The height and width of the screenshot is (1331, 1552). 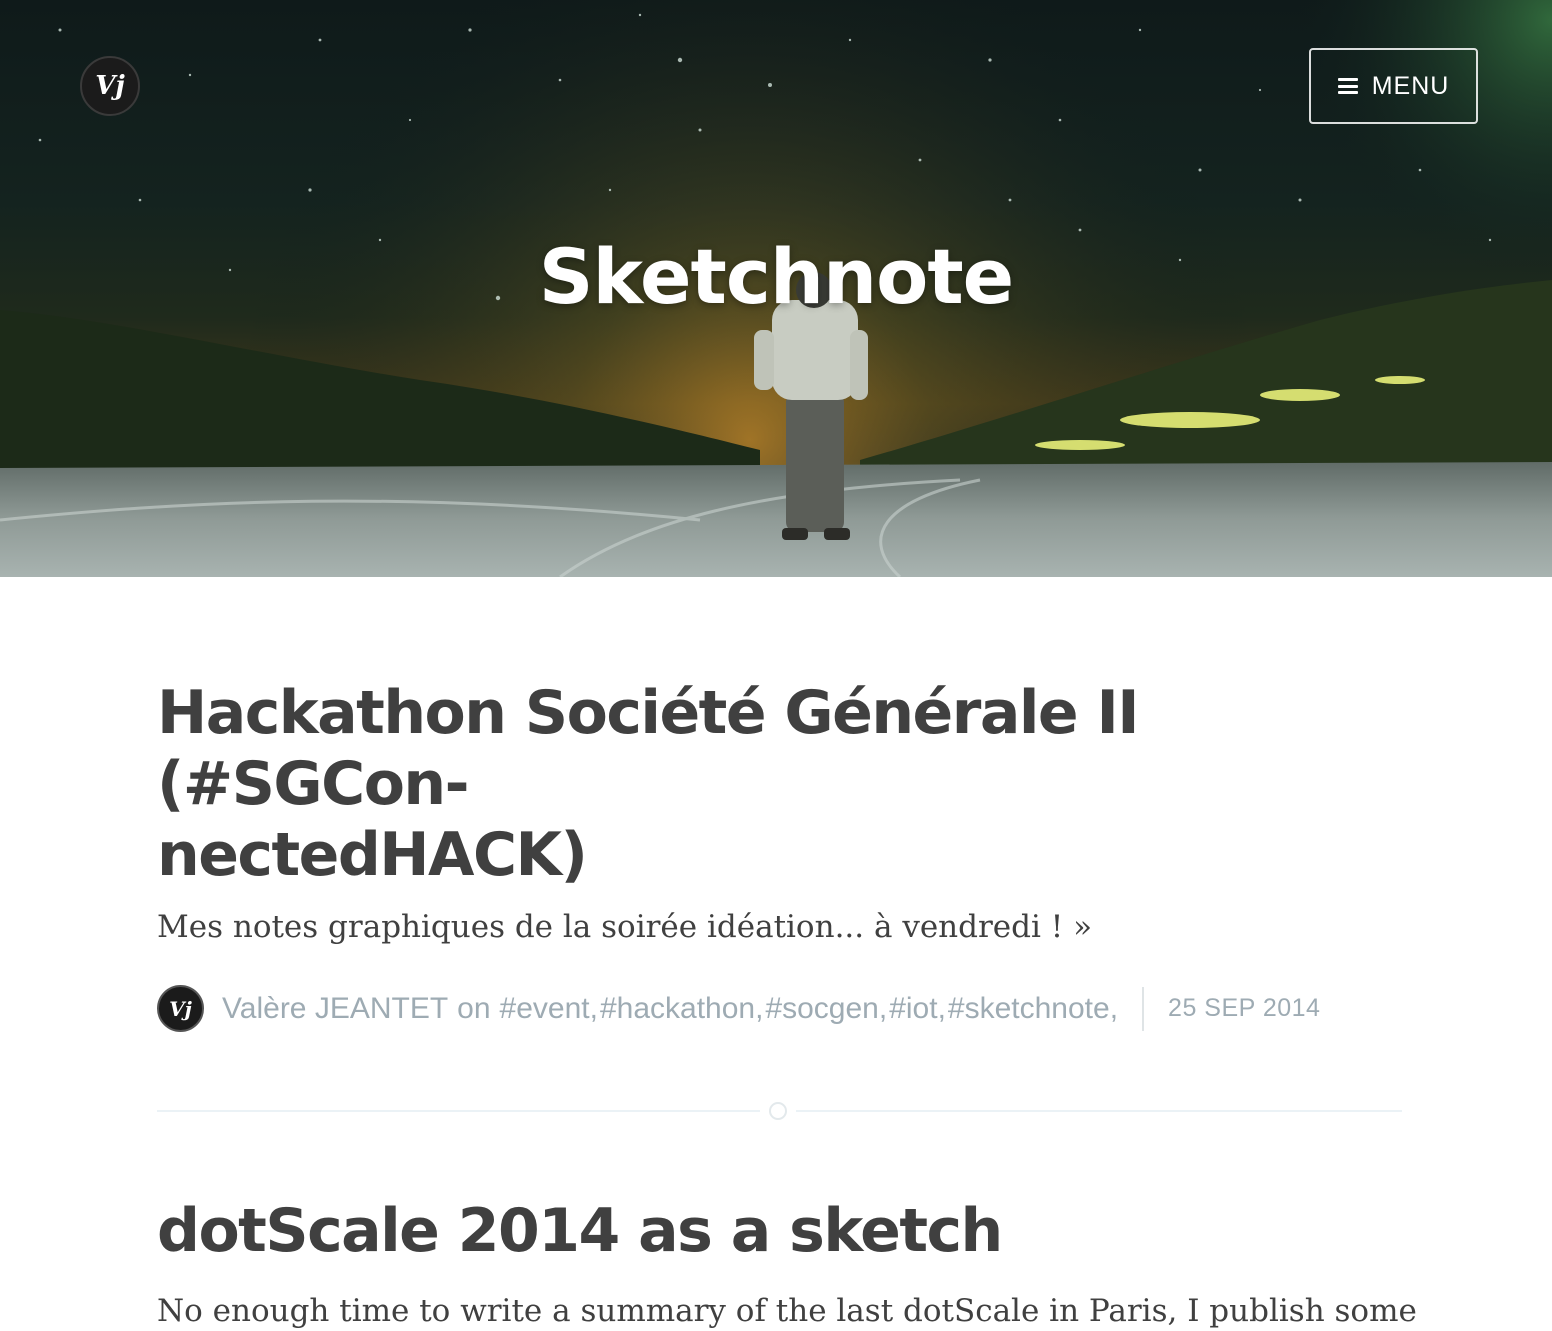 I want to click on post-date: 25 SEP 2014, so click(x=1244, y=1008).